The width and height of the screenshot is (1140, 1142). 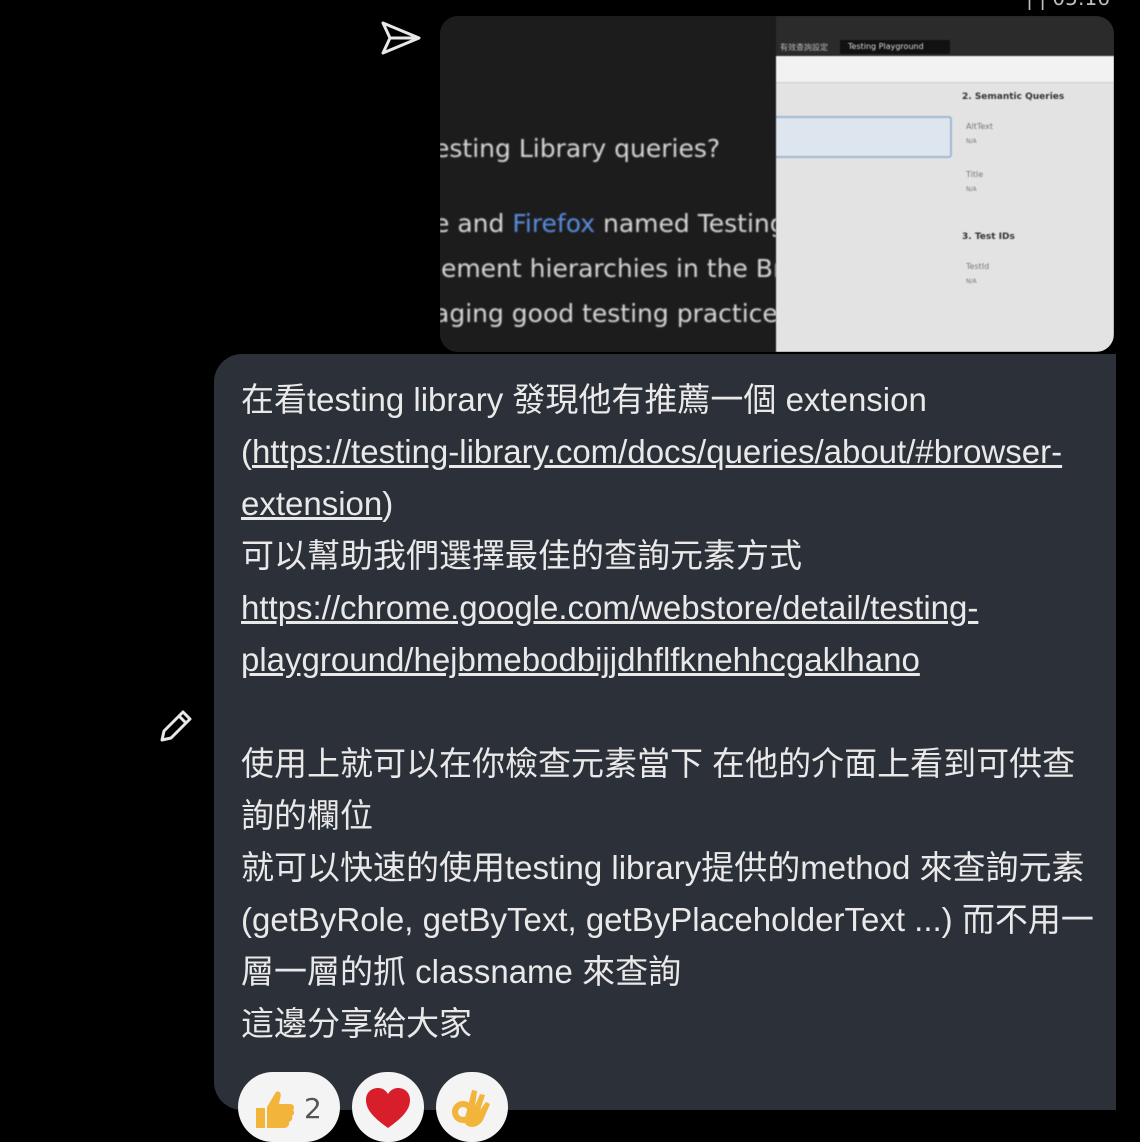 I want to click on image-text-line: aging good testing practices., so click(x=608, y=313).